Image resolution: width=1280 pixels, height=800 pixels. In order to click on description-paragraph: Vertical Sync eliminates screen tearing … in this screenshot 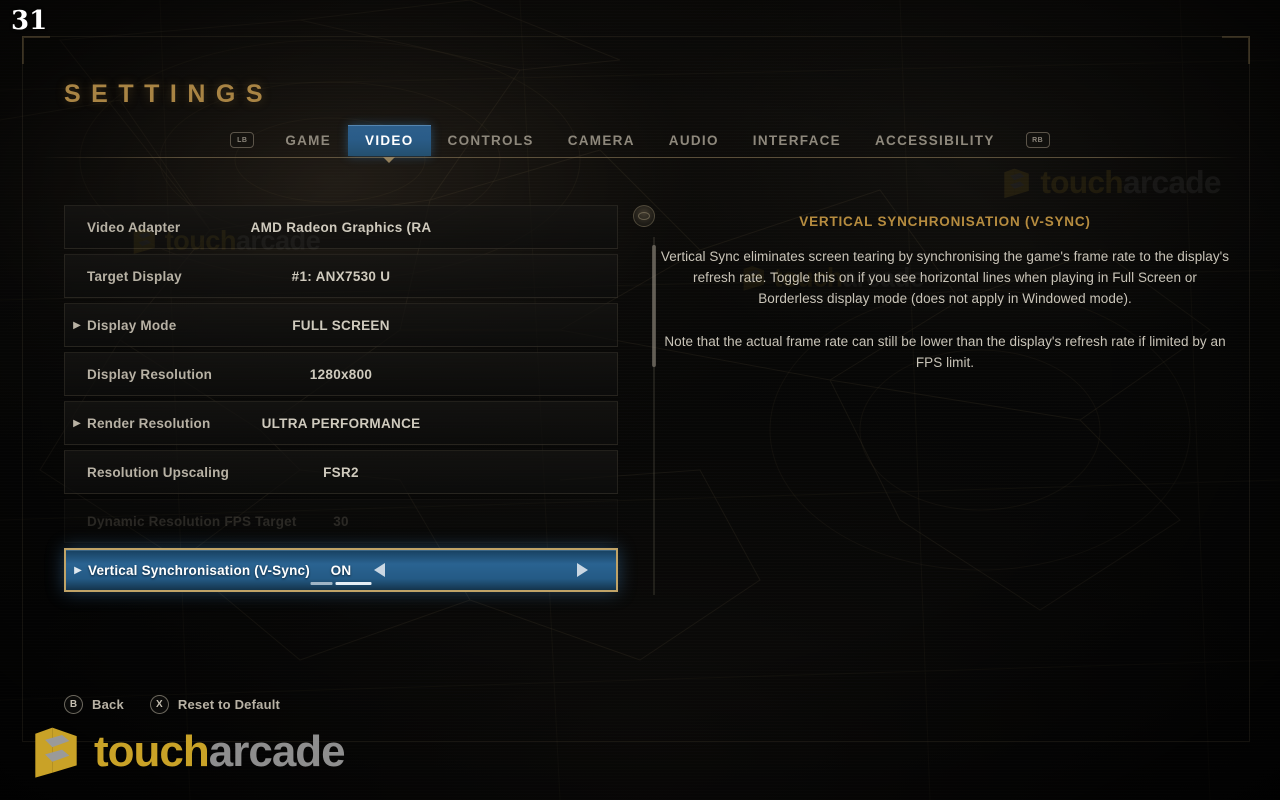, I will do `click(945, 277)`.